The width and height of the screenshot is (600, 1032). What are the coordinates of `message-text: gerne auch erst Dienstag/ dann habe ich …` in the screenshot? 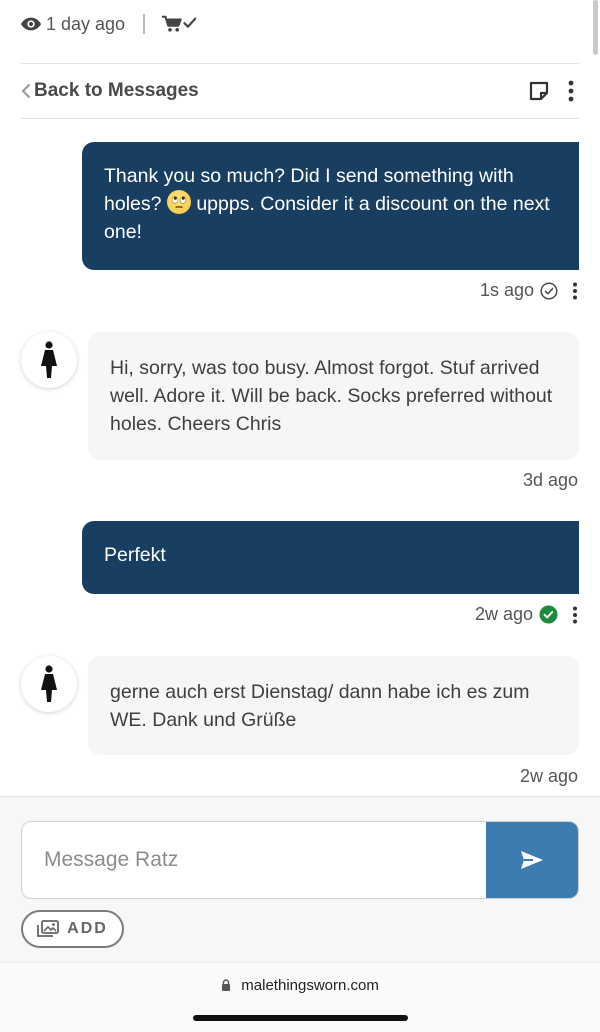 It's located at (320, 706).